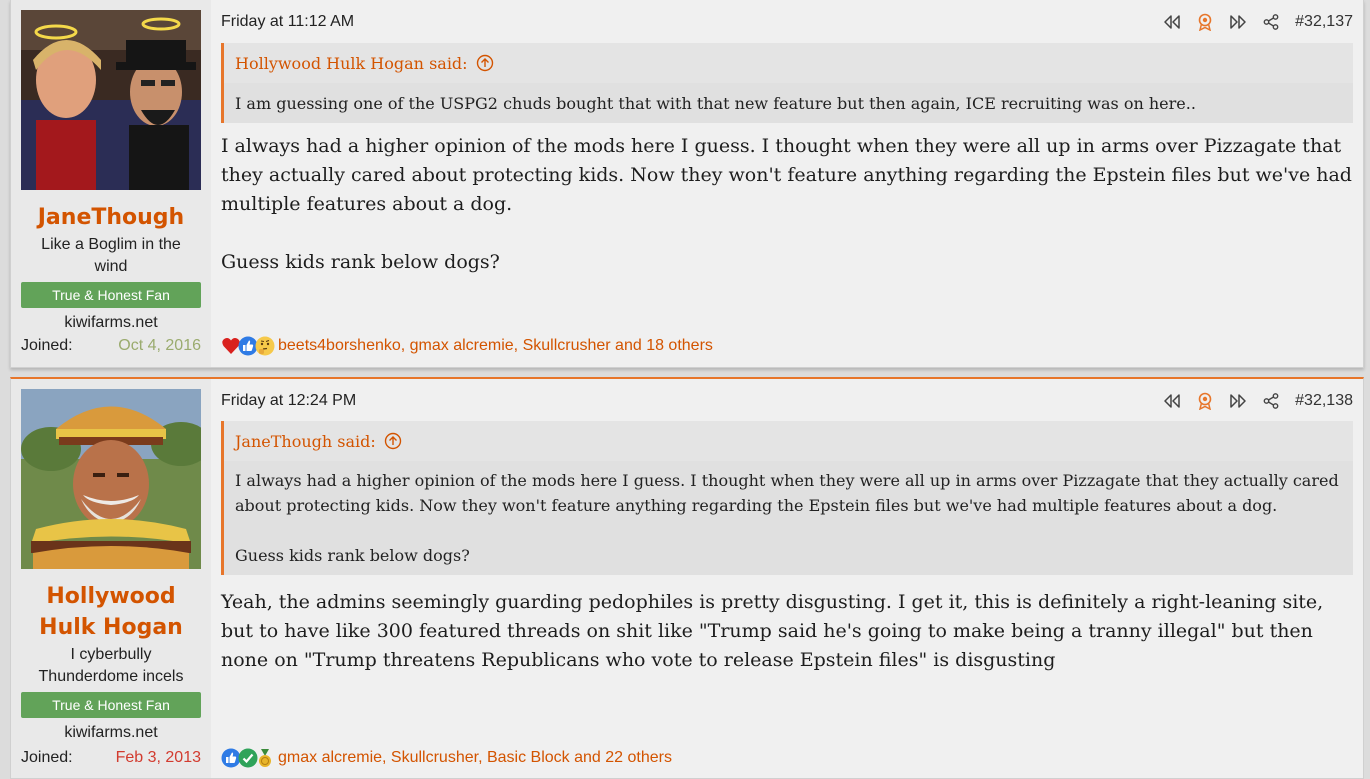 The height and width of the screenshot is (779, 1370). What do you see at coordinates (265, 758) in the screenshot?
I see `medal-icon` at bounding box center [265, 758].